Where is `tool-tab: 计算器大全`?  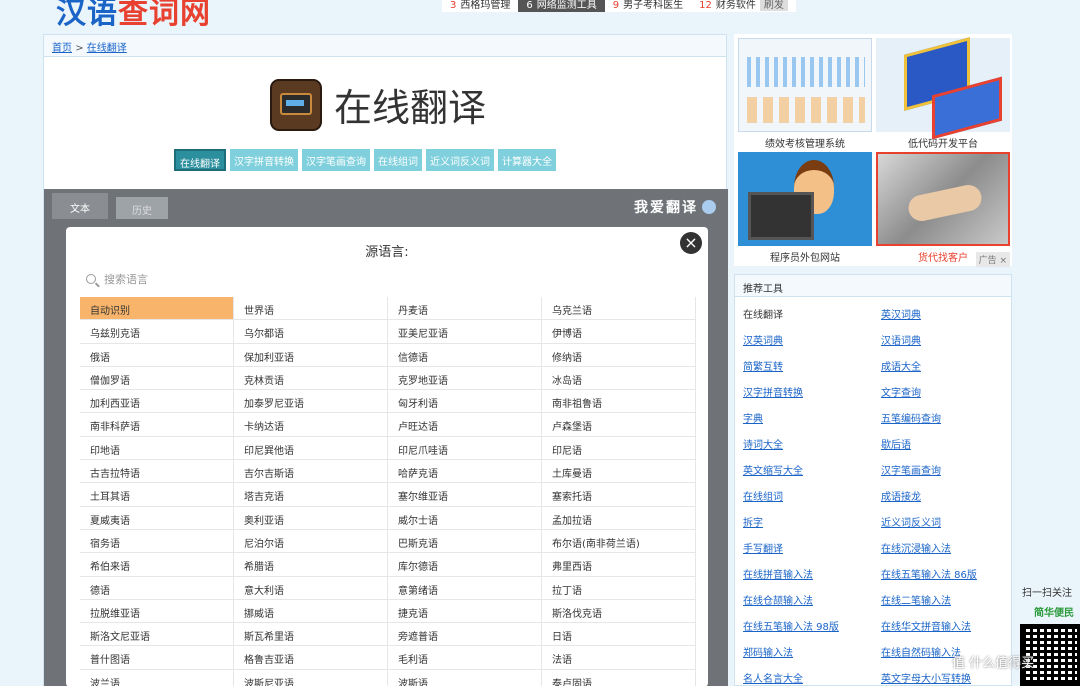 tool-tab: 计算器大全 is located at coordinates (527, 160).